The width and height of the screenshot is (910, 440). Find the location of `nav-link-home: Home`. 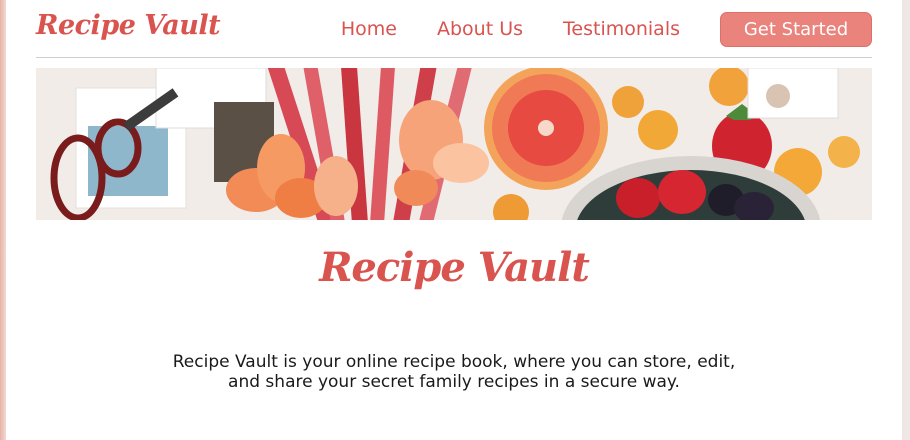

nav-link-home: Home is located at coordinates (369, 29).